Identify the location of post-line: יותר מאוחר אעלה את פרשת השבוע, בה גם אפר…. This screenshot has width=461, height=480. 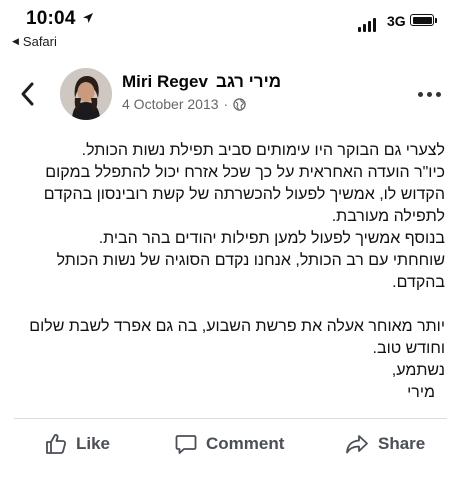
(237, 326).